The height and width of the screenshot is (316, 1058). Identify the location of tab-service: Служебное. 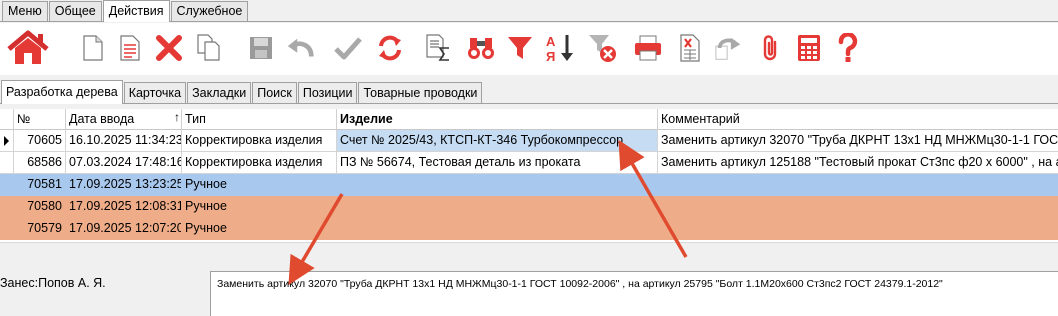
(209, 11).